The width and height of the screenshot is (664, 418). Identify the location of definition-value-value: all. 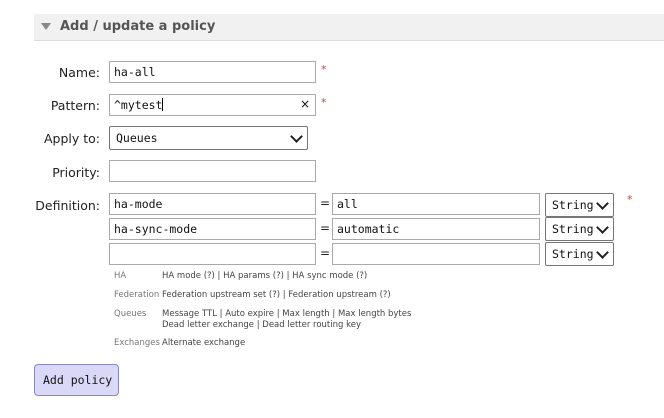
(347, 204).